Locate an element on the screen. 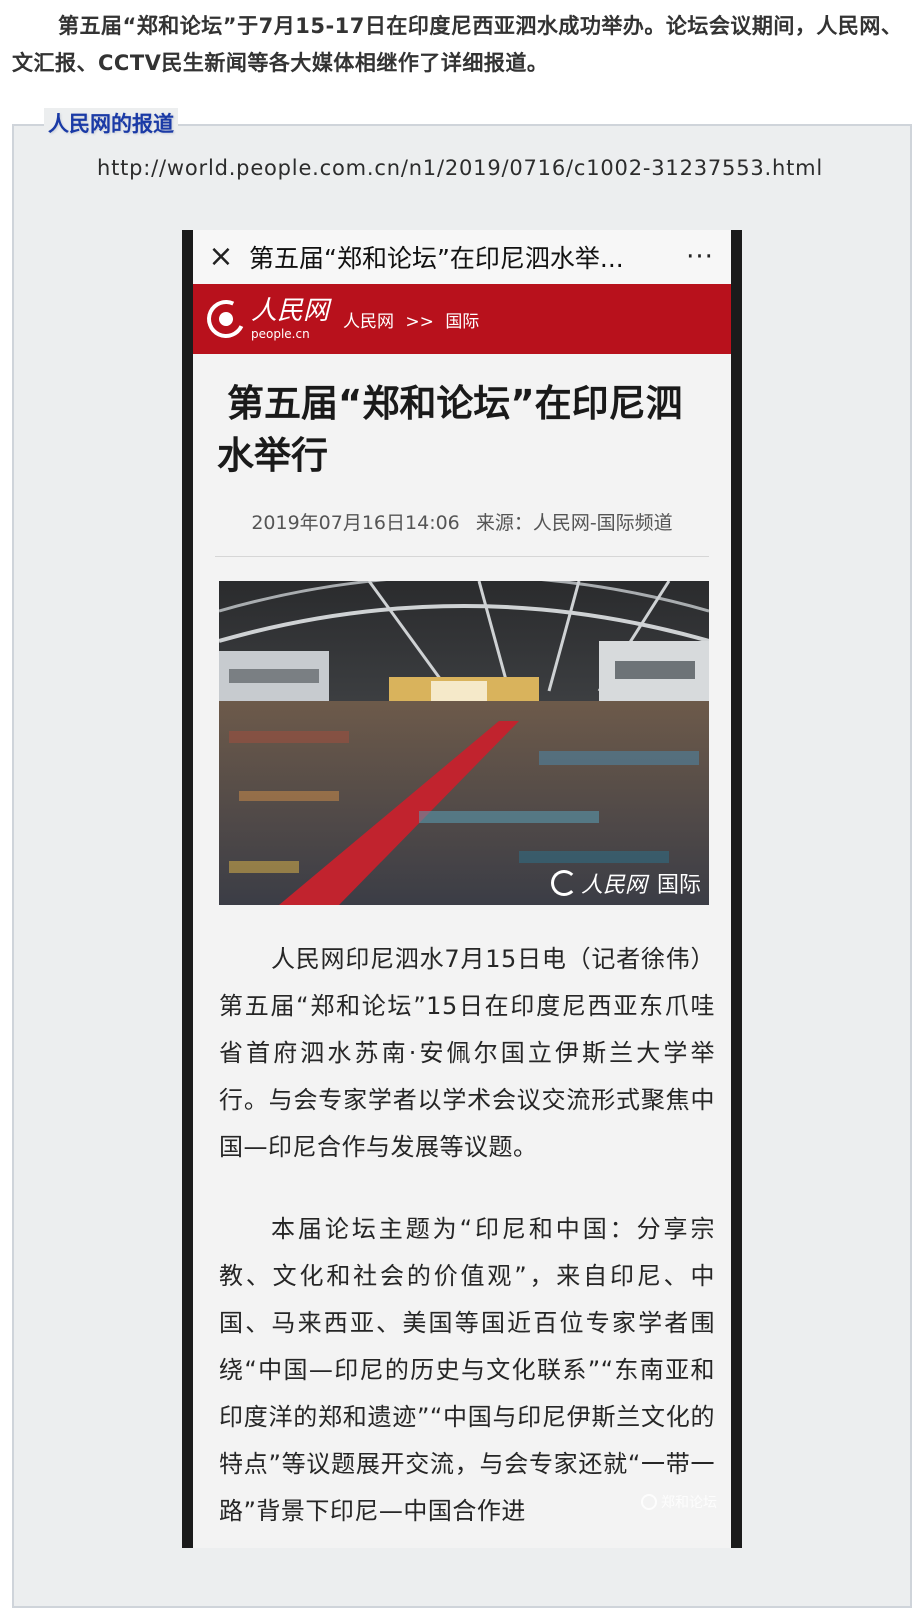 This screenshot has width=920, height=1614. article-date: 2019年07月16日14:06 is located at coordinates (355, 523).